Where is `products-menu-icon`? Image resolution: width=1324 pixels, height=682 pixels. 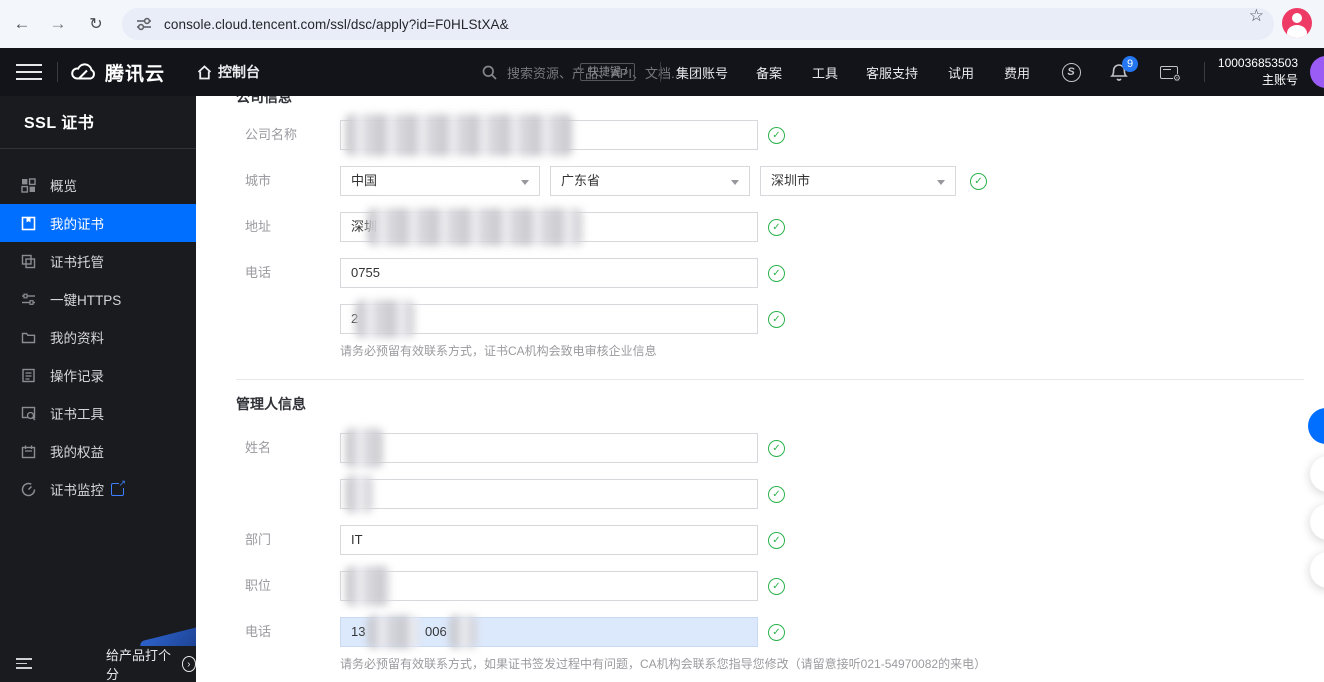 products-menu-icon is located at coordinates (29, 72).